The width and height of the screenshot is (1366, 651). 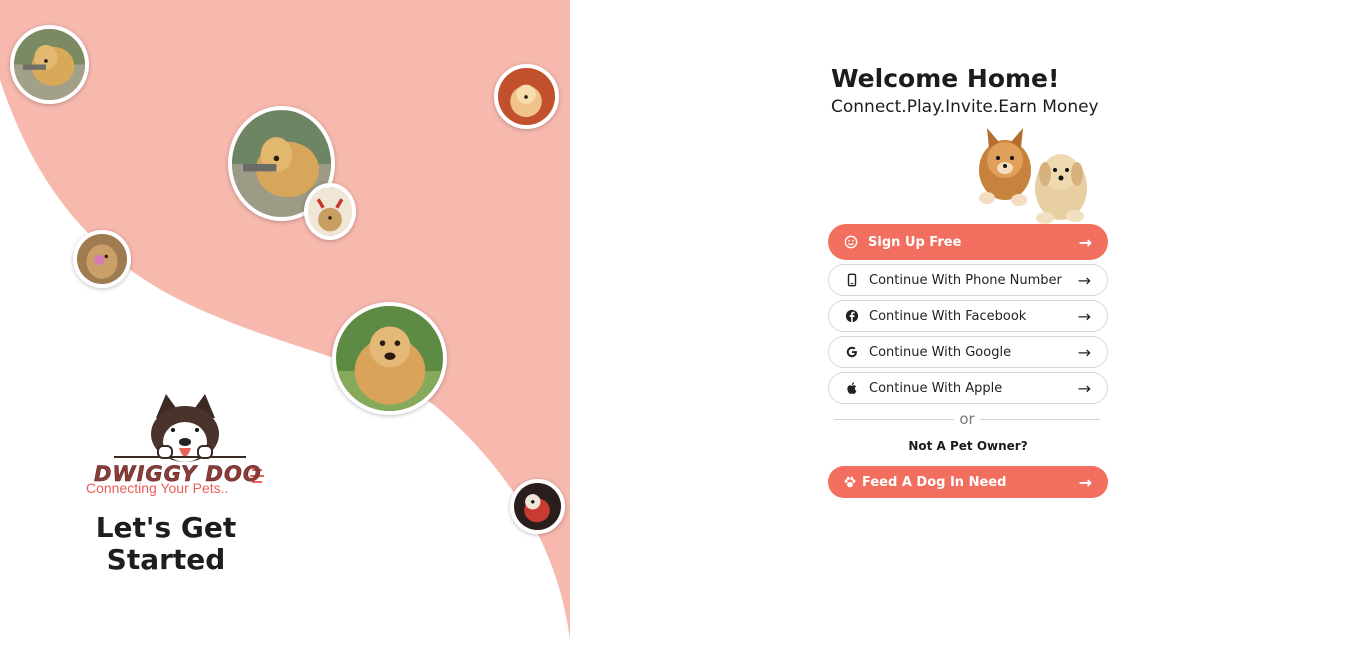 I want to click on continue-google-button: Continue With Google →, so click(x=968, y=352).